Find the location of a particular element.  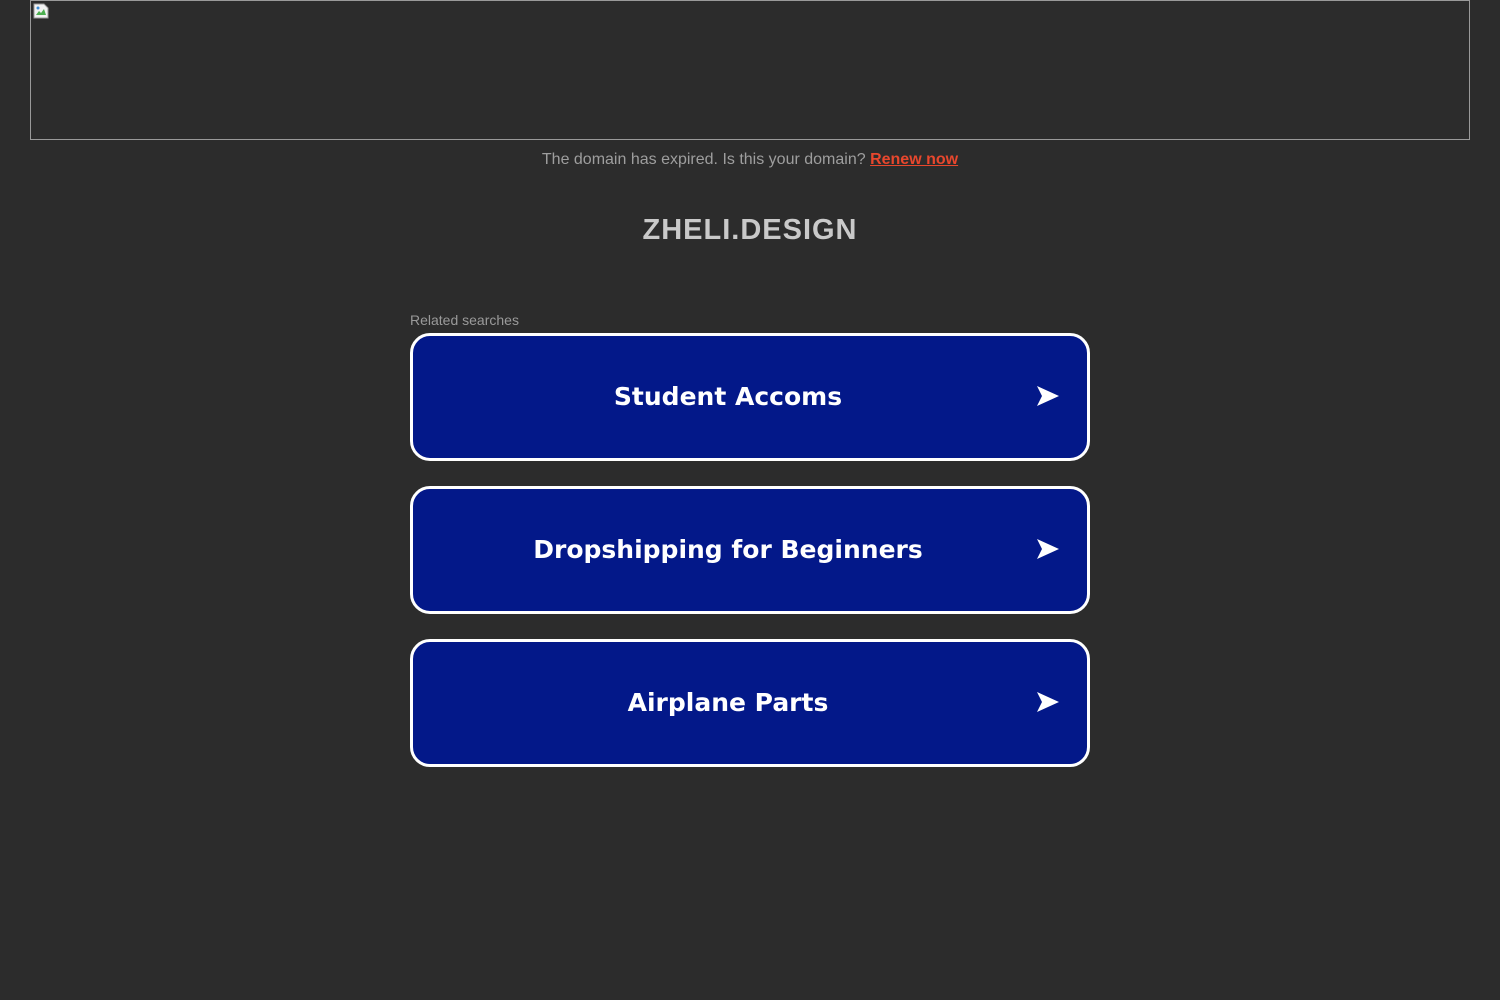

related-searches-heading: Related searches is located at coordinates (464, 320).